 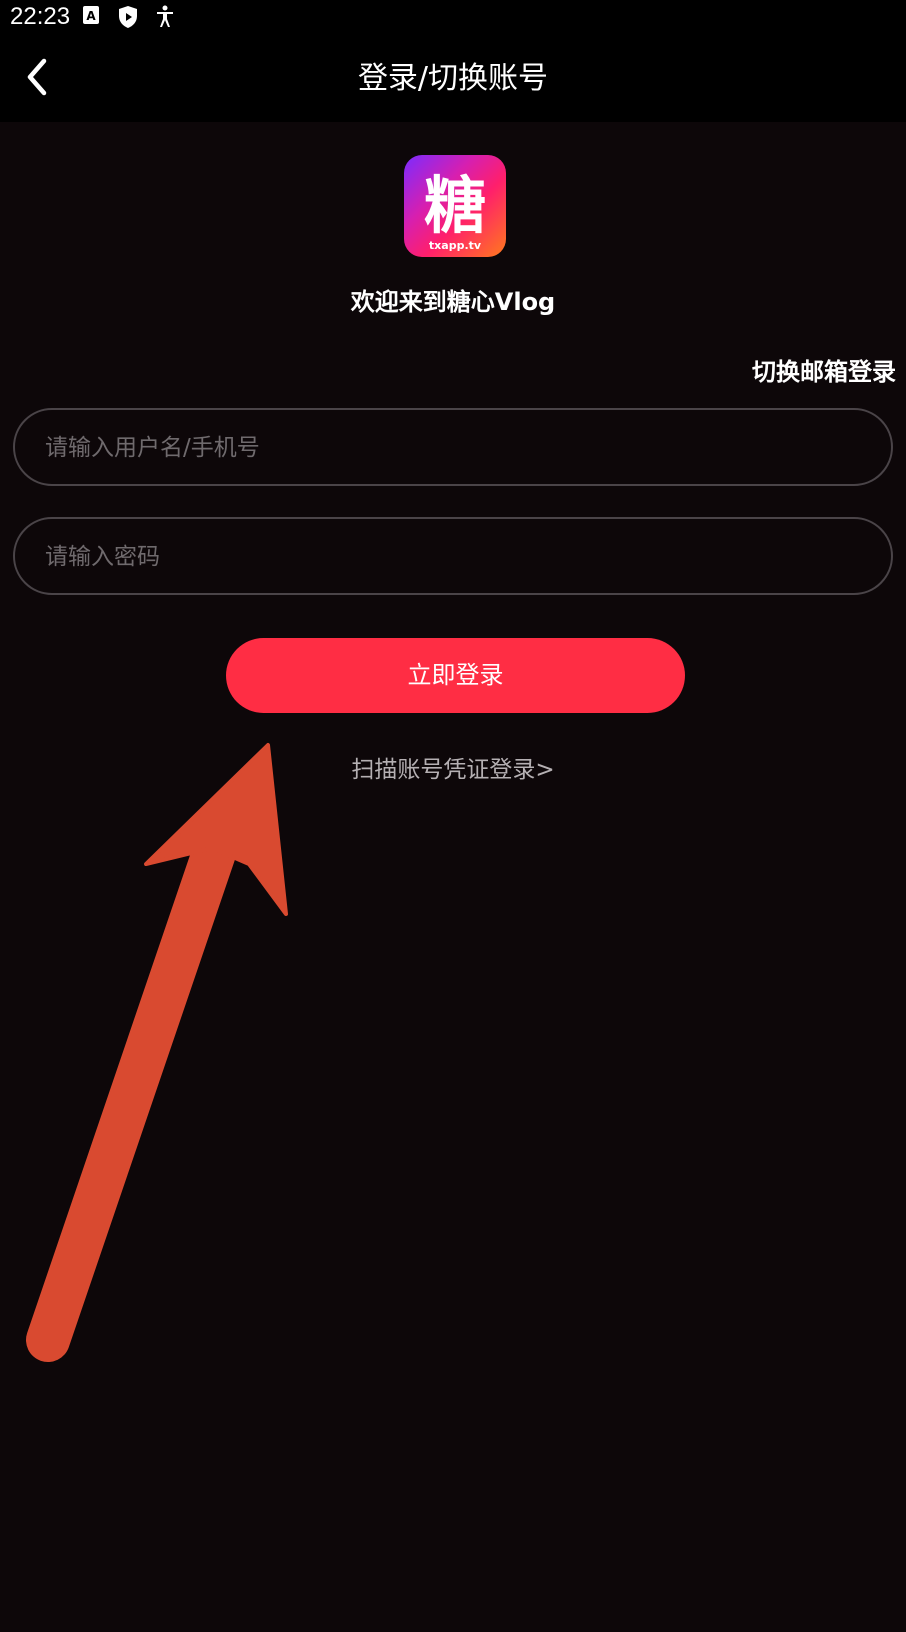 I want to click on page-title: 登录/切换账号, so click(x=453, y=78).